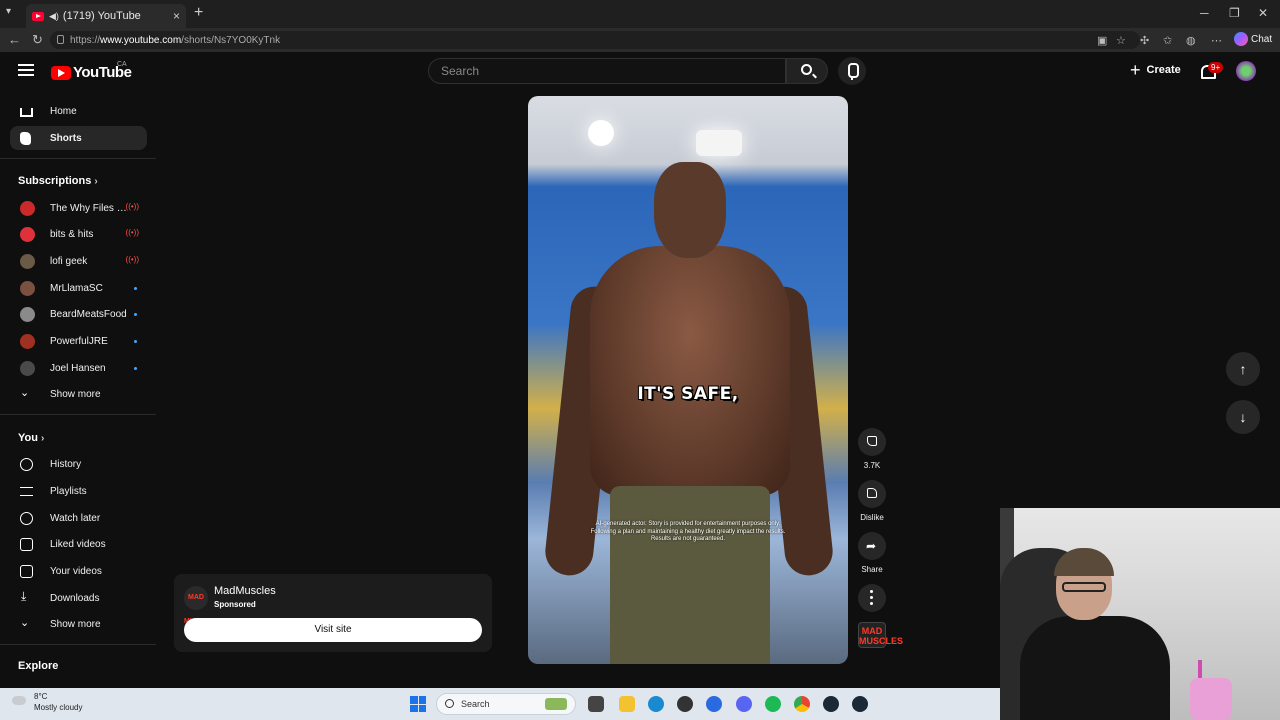 The width and height of the screenshot is (1280, 720). I want to click on search-button, so click(807, 71).